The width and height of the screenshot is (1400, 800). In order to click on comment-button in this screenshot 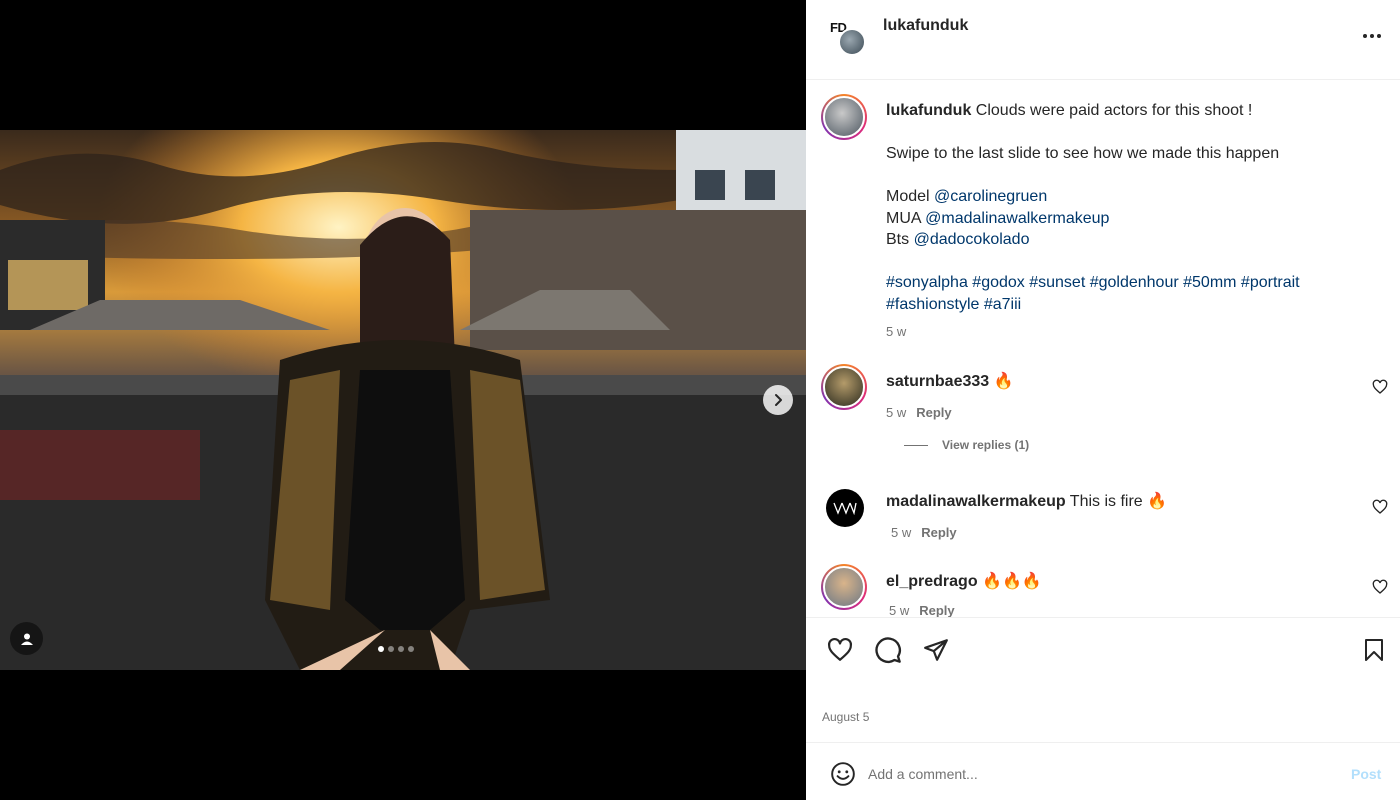, I will do `click(888, 650)`.